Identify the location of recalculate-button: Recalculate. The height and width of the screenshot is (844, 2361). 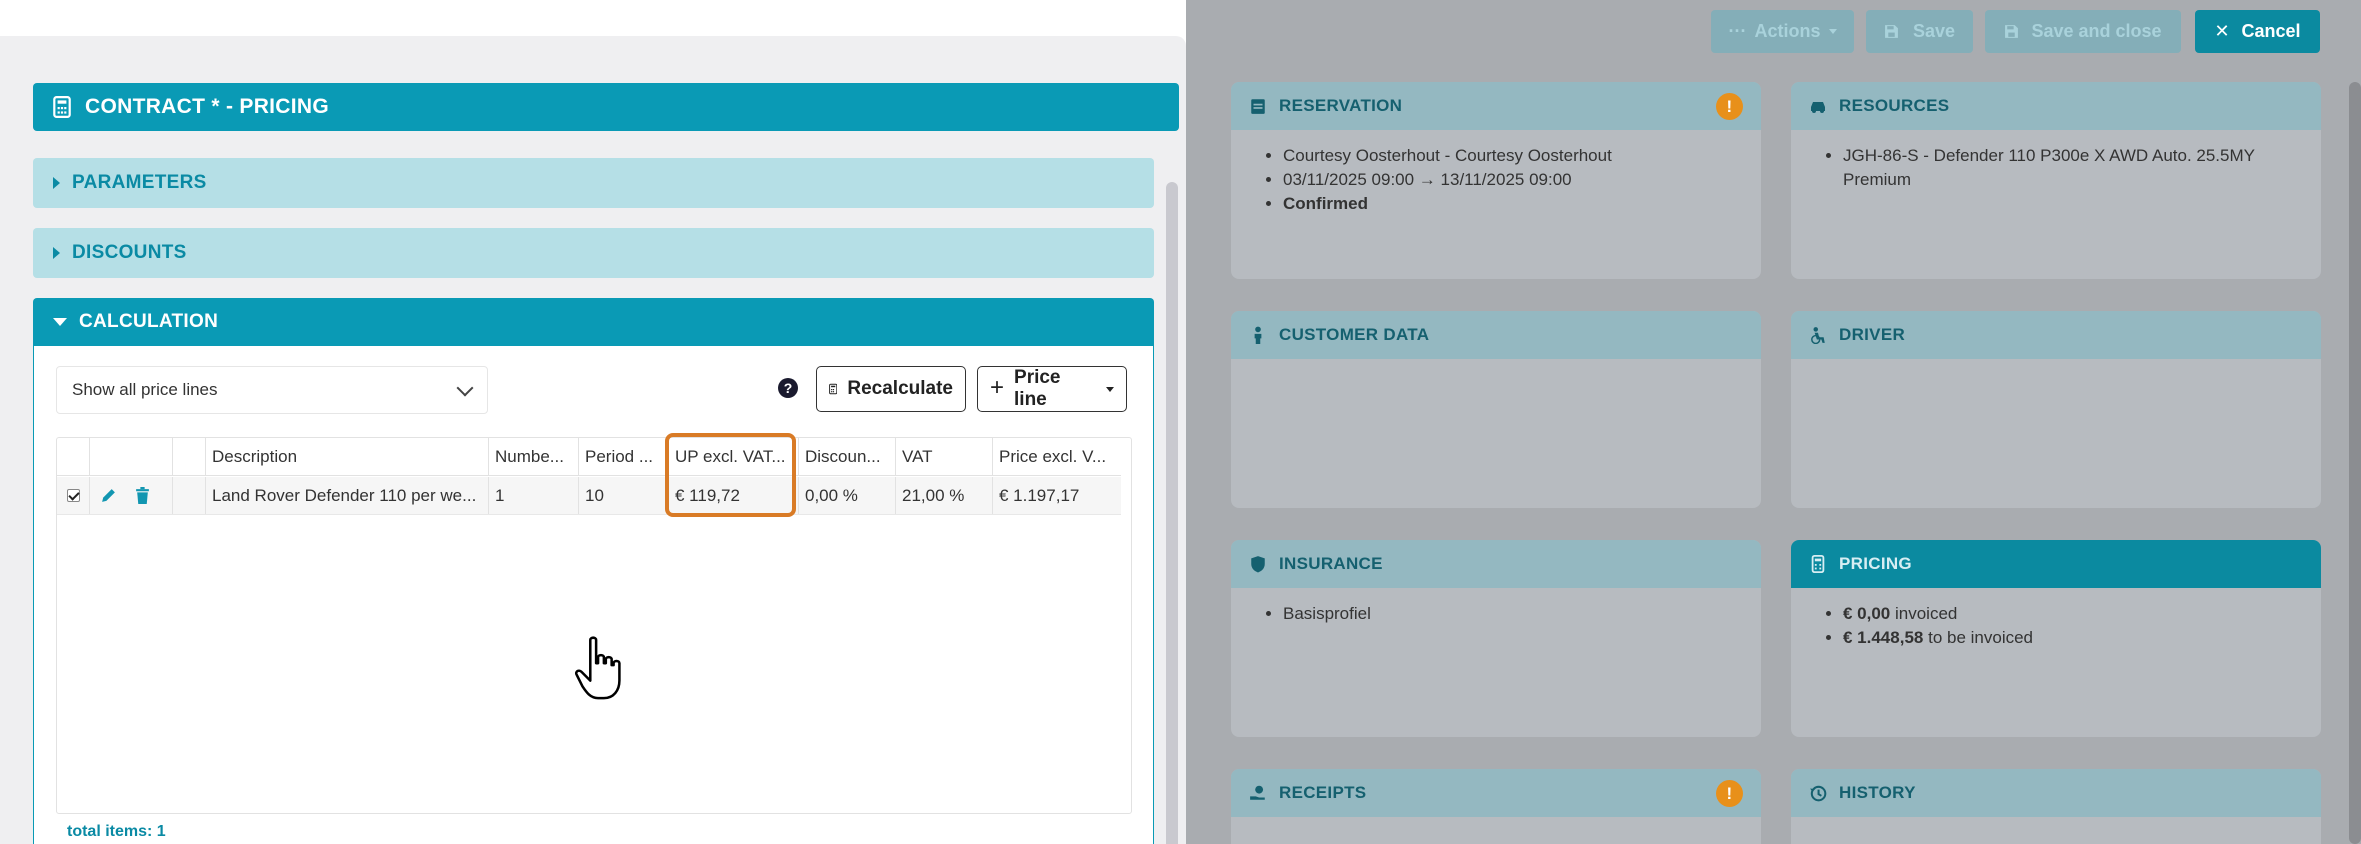
(891, 389).